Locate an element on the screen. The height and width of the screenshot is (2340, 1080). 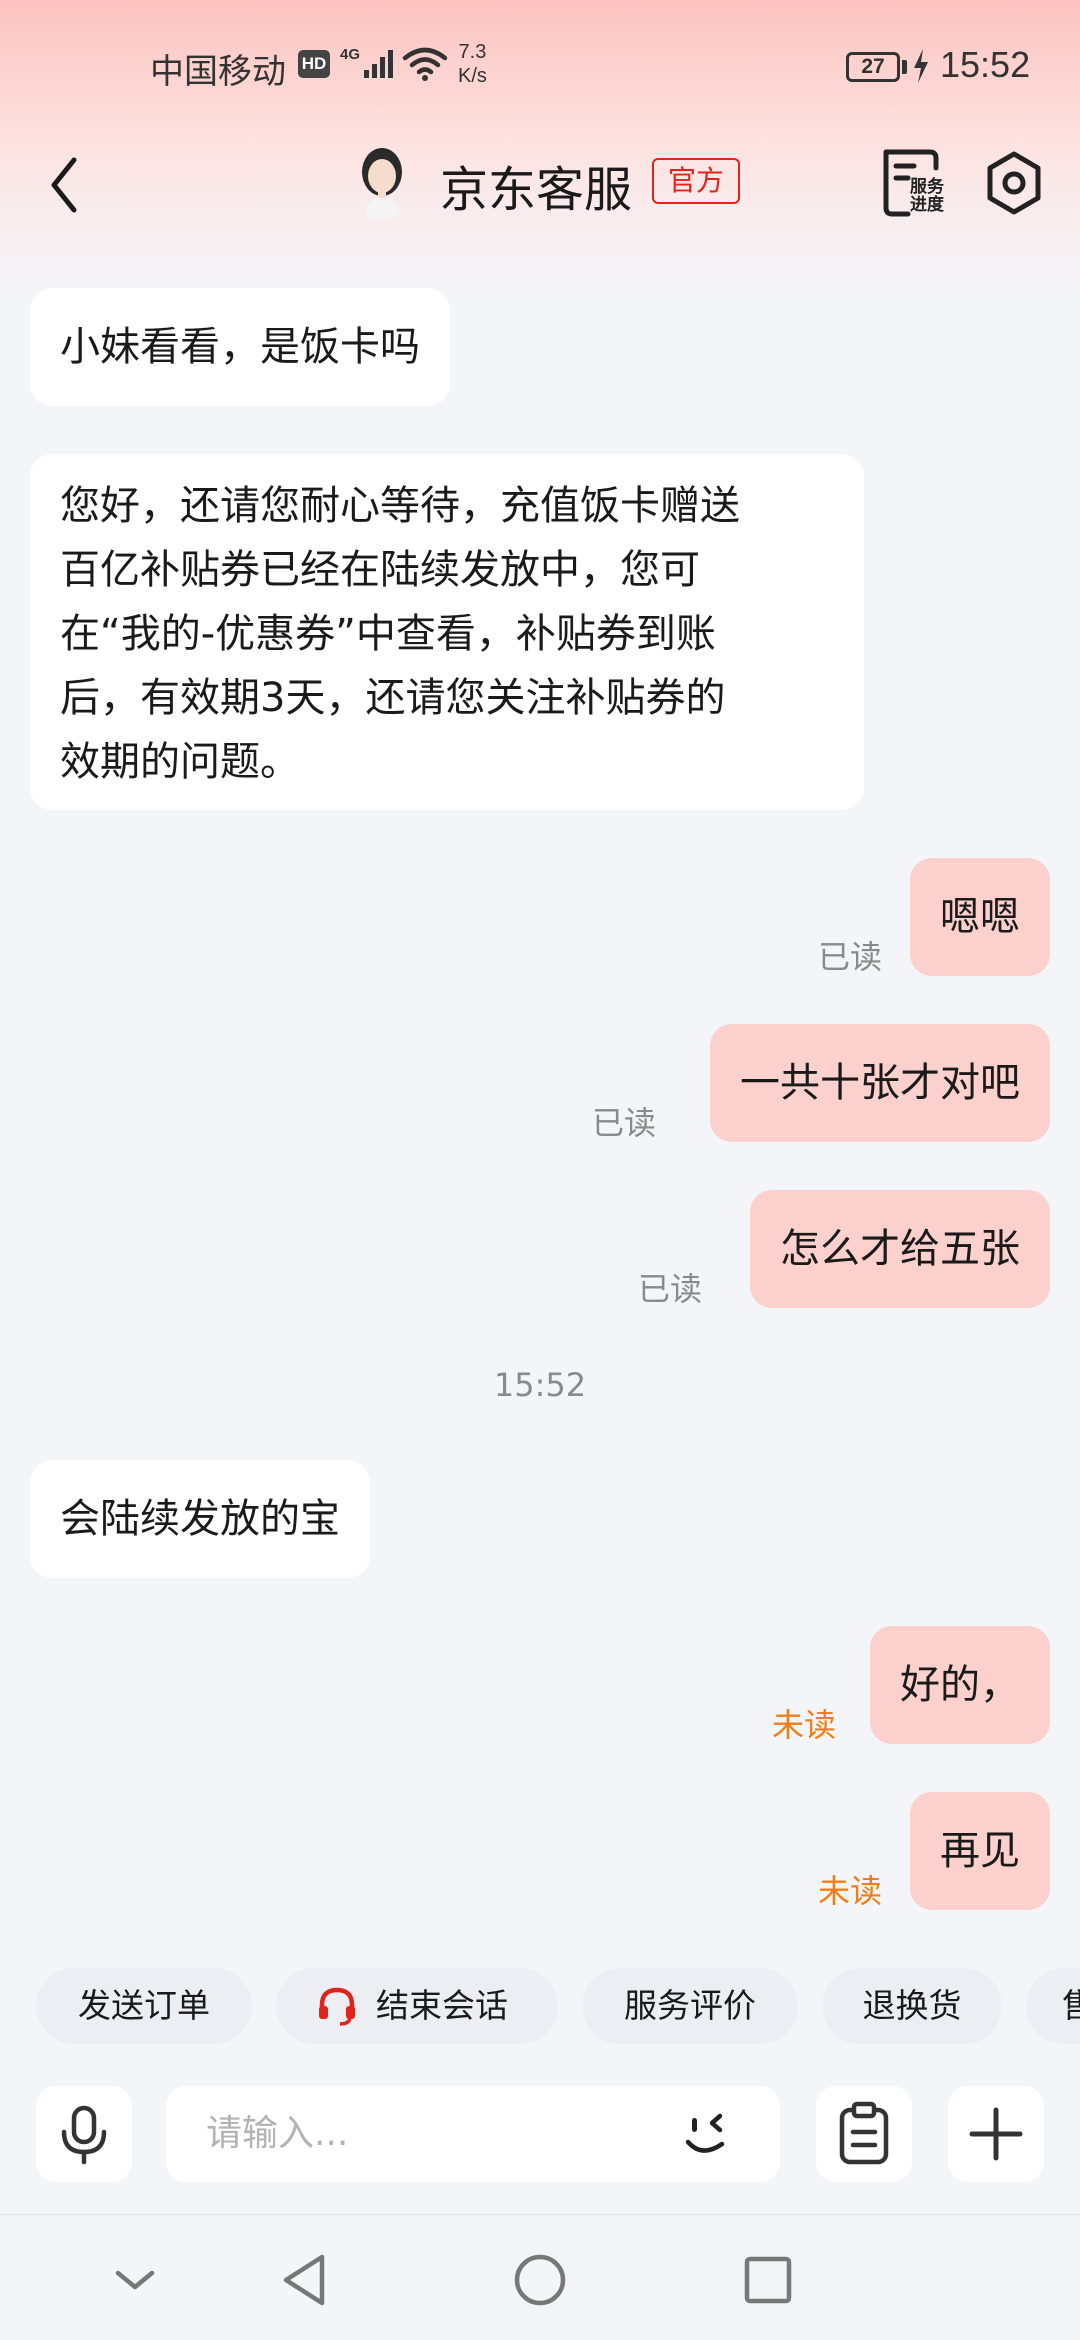
message-text: 再见 is located at coordinates (980, 1851).